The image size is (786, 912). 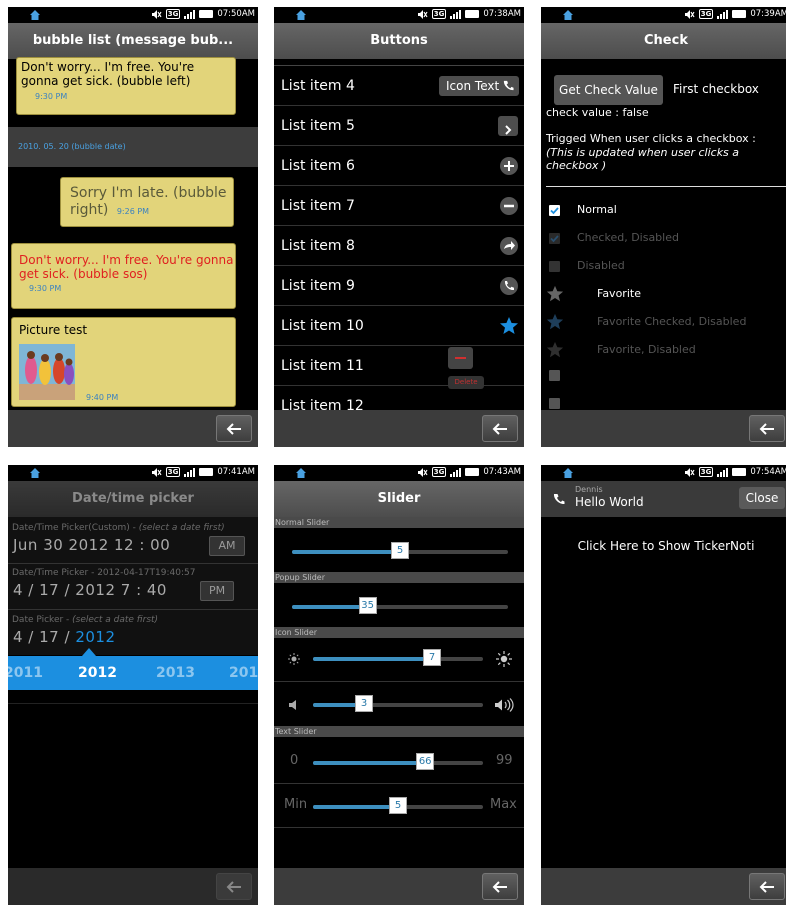 What do you see at coordinates (509, 206) in the screenshot?
I see `minus-icon` at bounding box center [509, 206].